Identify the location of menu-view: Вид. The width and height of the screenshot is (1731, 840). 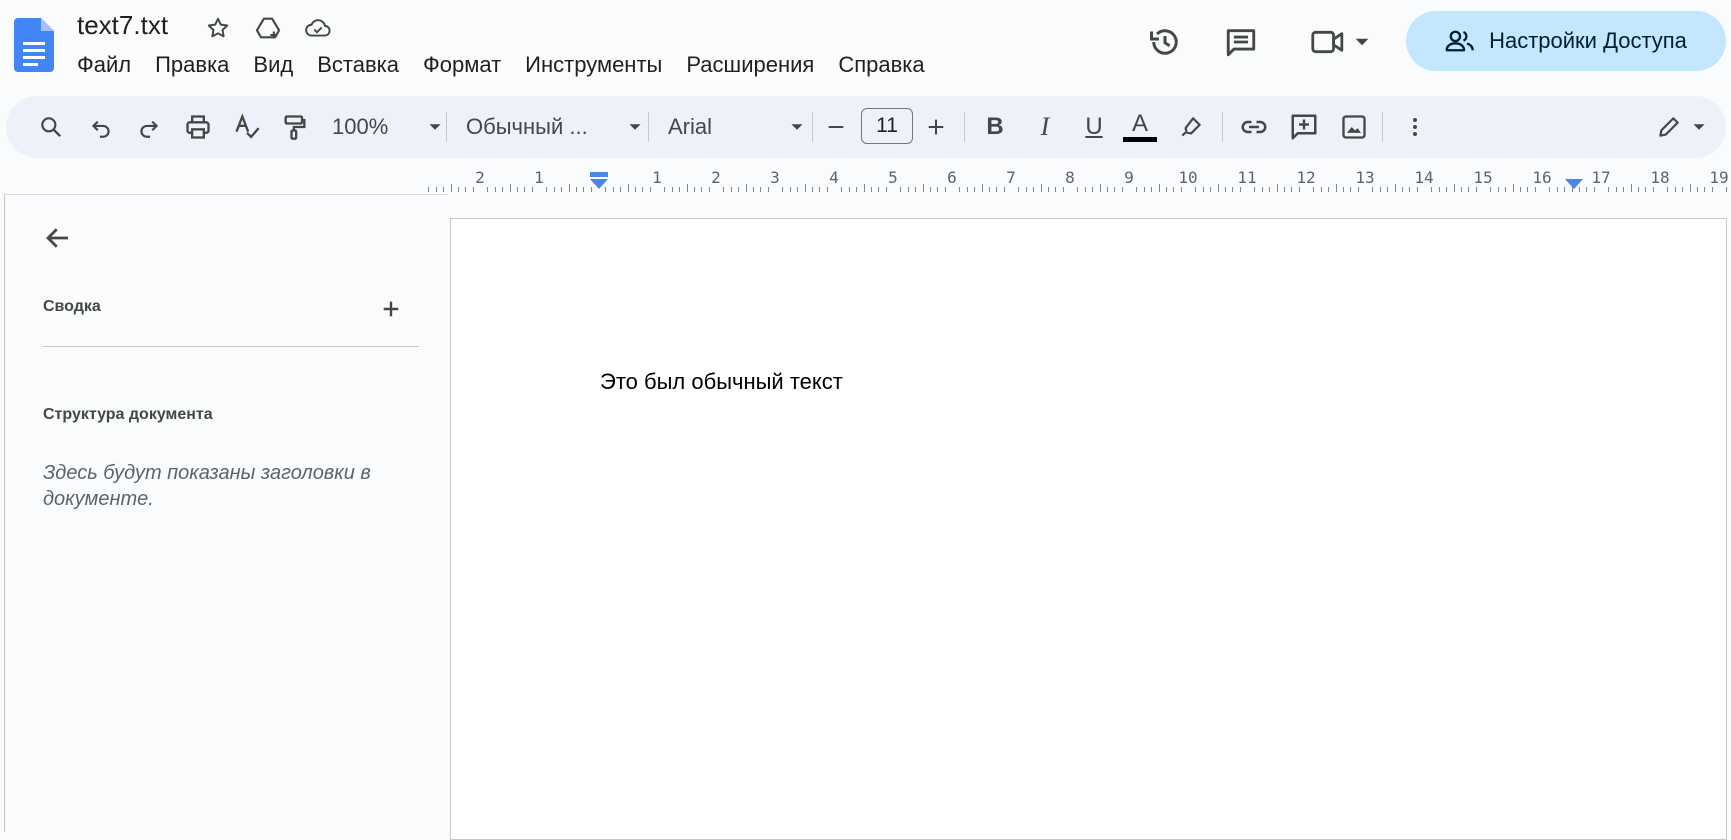
(273, 65).